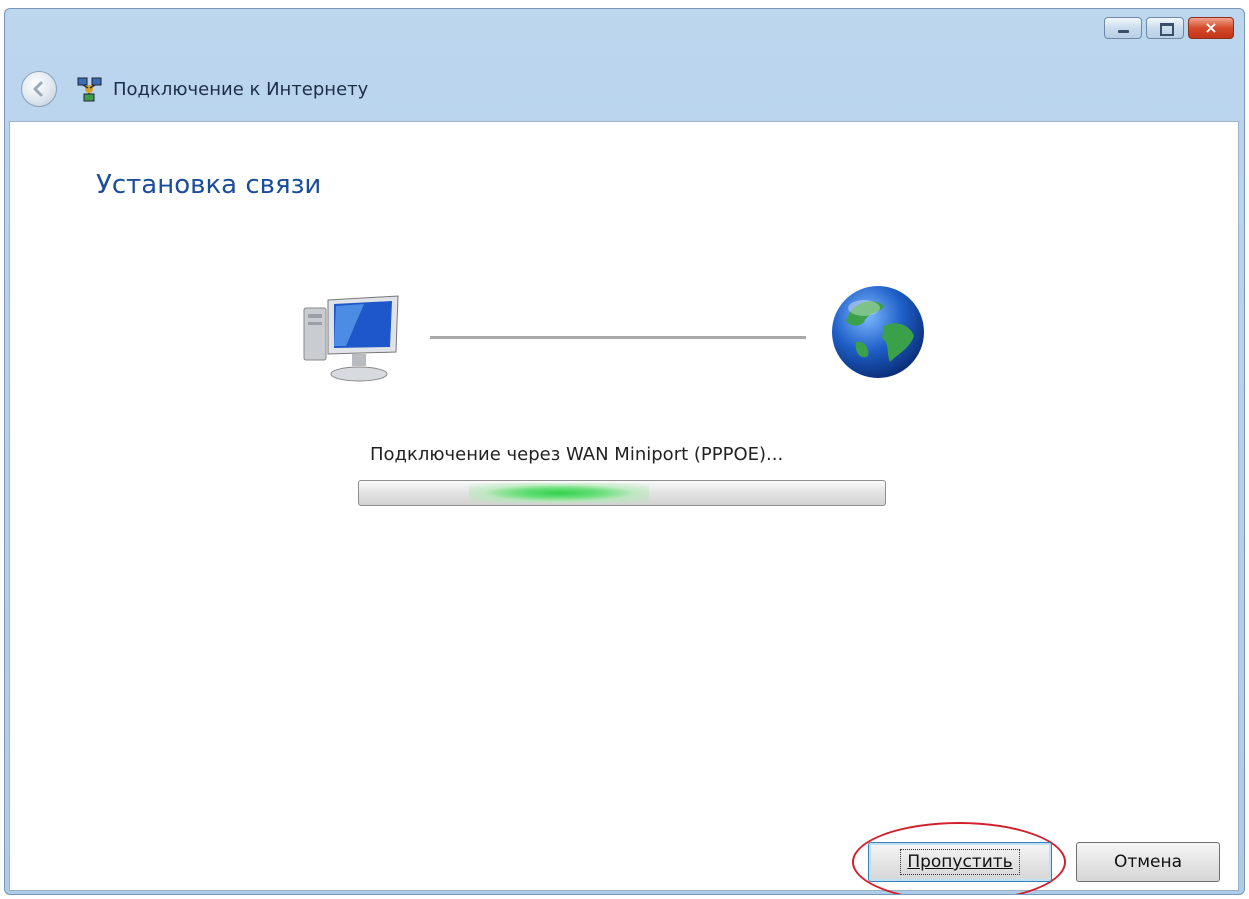 This screenshot has width=1249, height=899. I want to click on progress-bar, so click(622, 493).